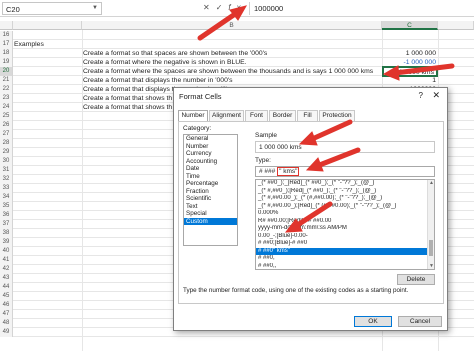  What do you see at coordinates (430, 224) in the screenshot?
I see `format-list-scrollbar: ▲ ▼` at bounding box center [430, 224].